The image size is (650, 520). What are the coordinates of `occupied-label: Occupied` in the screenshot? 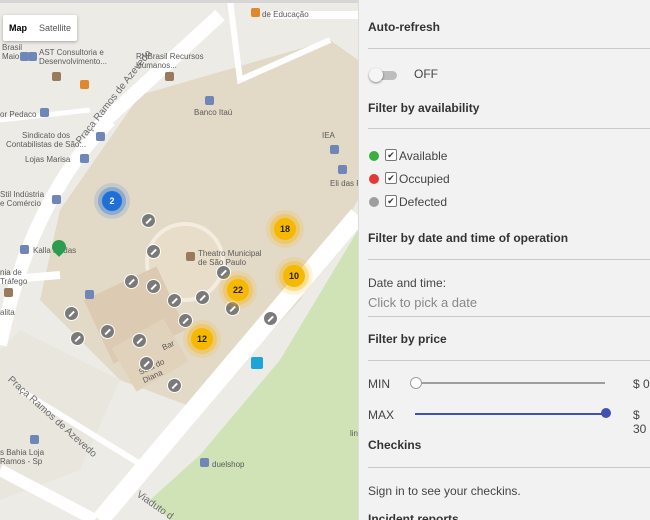 It's located at (424, 179).